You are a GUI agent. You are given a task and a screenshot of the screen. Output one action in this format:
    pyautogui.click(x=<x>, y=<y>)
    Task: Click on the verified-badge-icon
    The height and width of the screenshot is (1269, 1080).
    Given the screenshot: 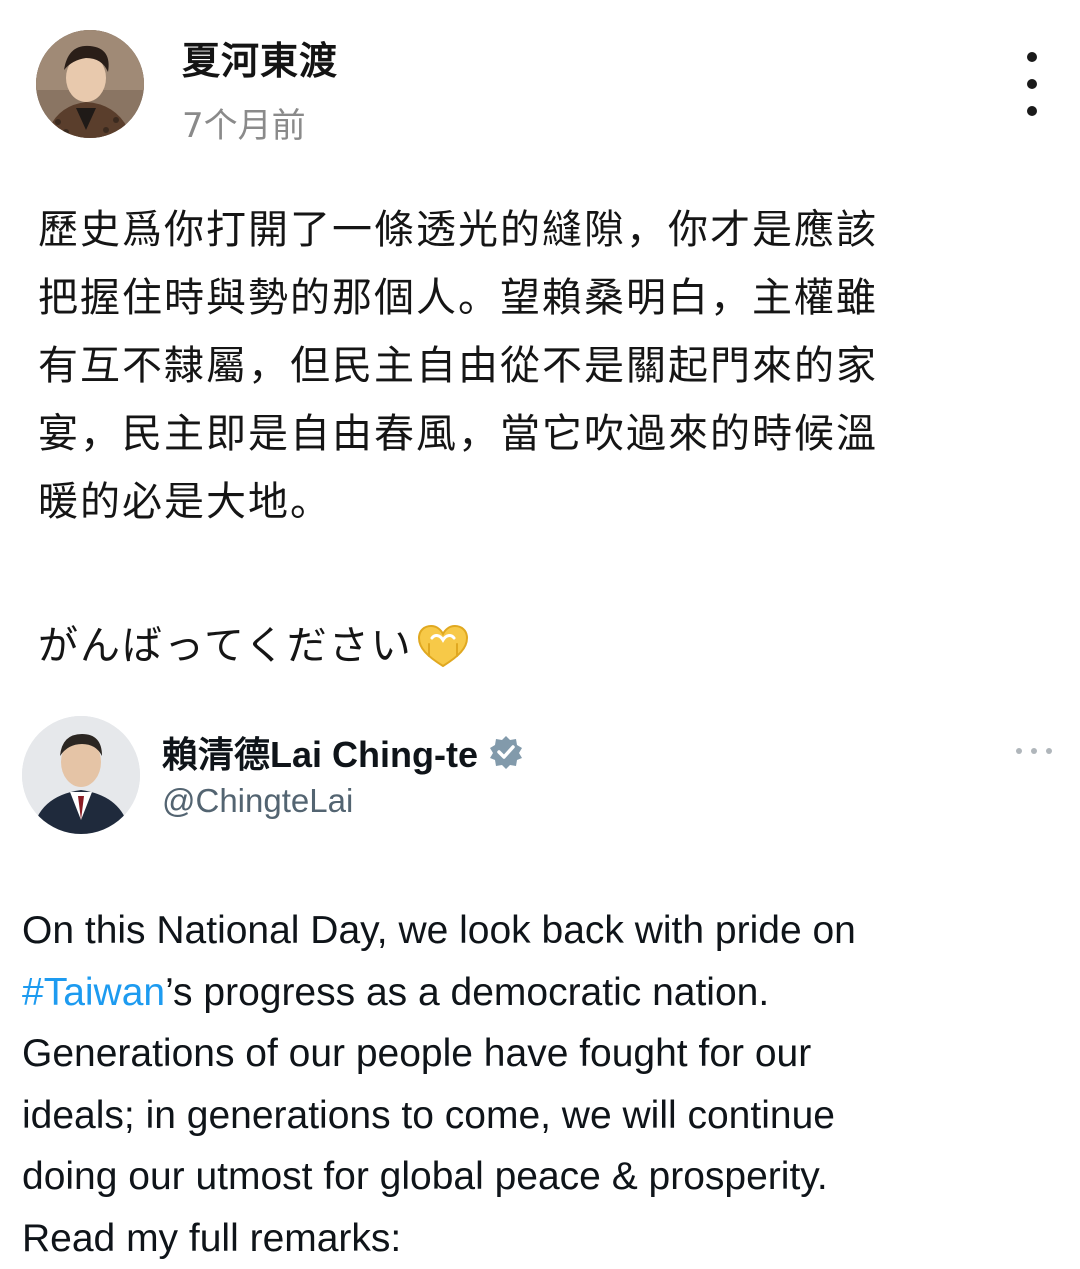 What is the action you would take?
    pyautogui.click(x=506, y=752)
    